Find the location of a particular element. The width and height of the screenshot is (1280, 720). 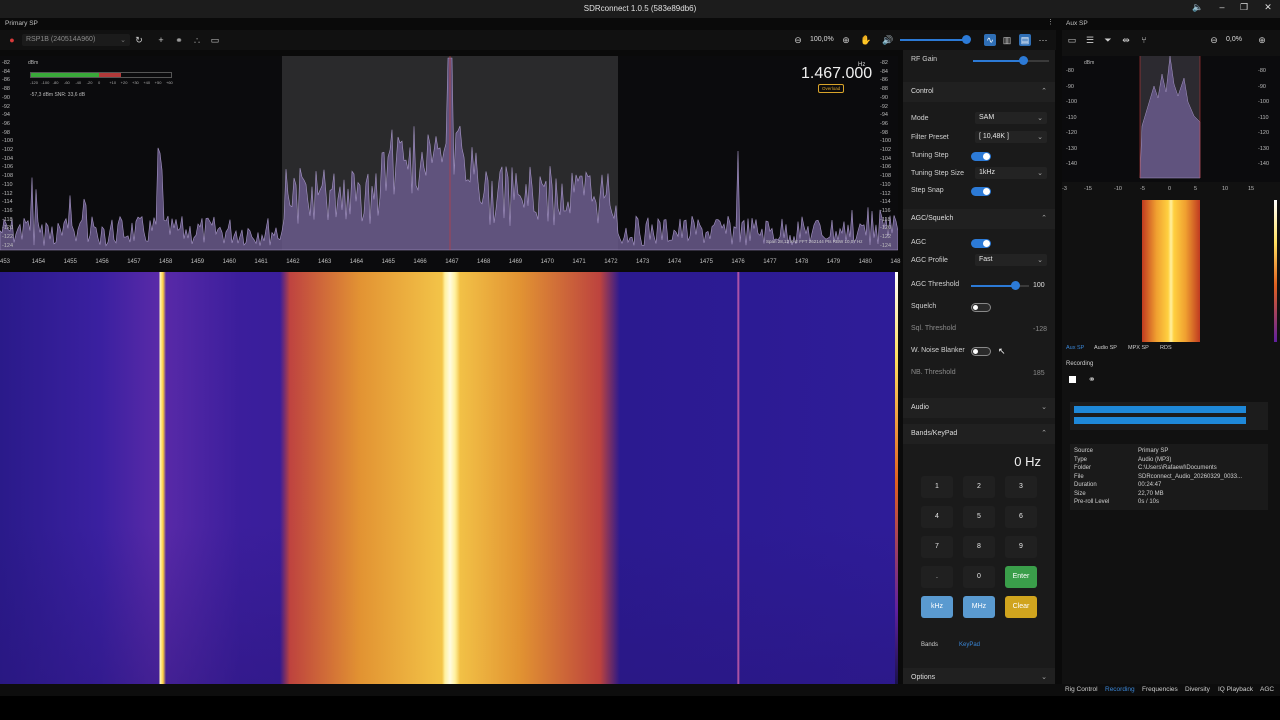

status-tab: AGC is located at coordinates (1267, 689).